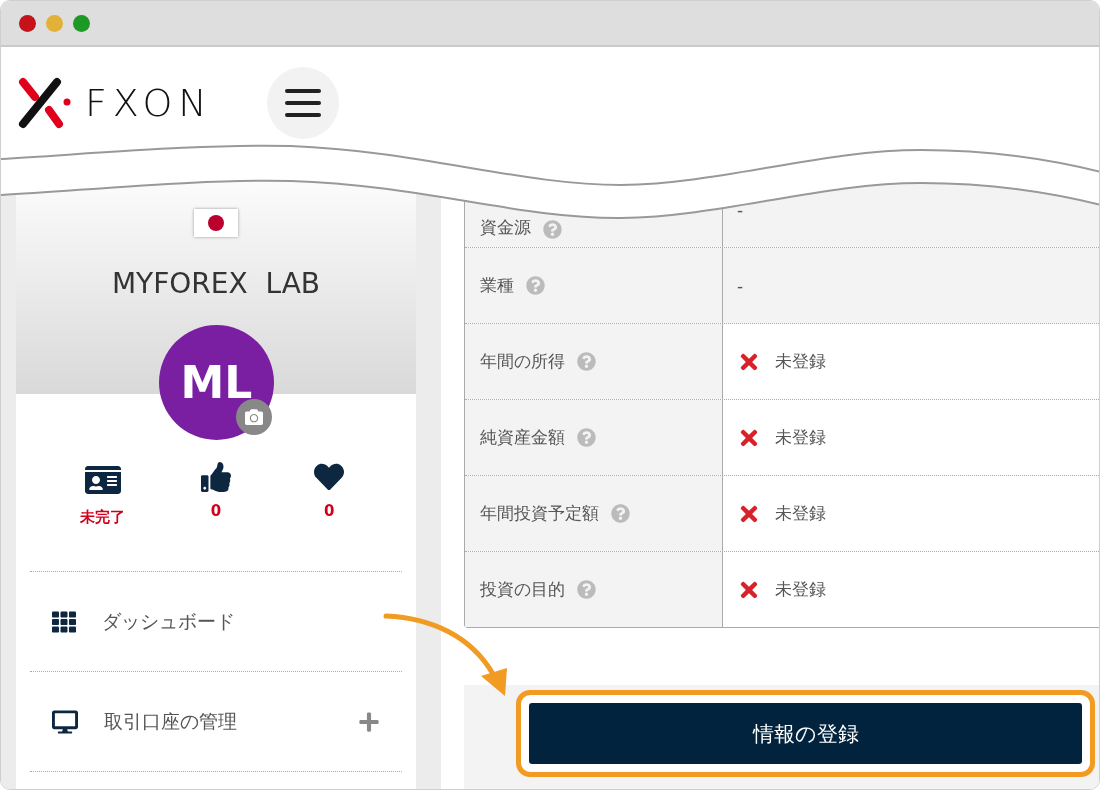 This screenshot has height=790, width=1100. I want to click on plus-icon, so click(369, 721).